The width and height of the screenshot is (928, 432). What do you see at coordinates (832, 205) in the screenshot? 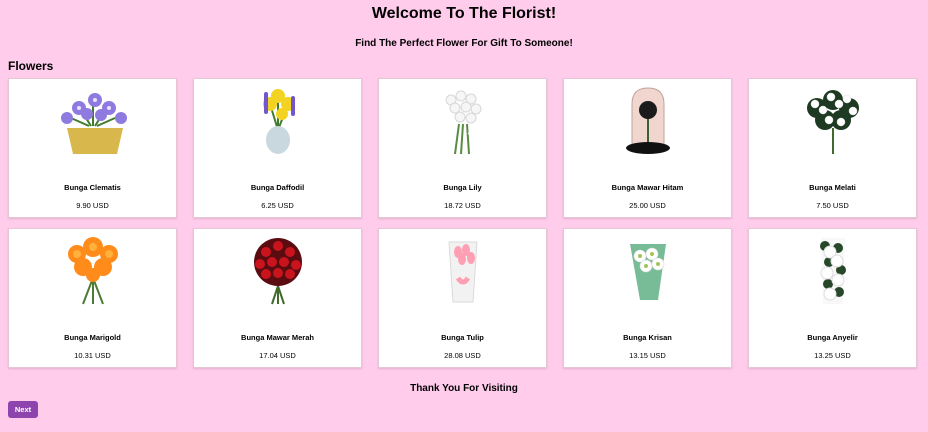
I see `product-price: 7.50 USD` at bounding box center [832, 205].